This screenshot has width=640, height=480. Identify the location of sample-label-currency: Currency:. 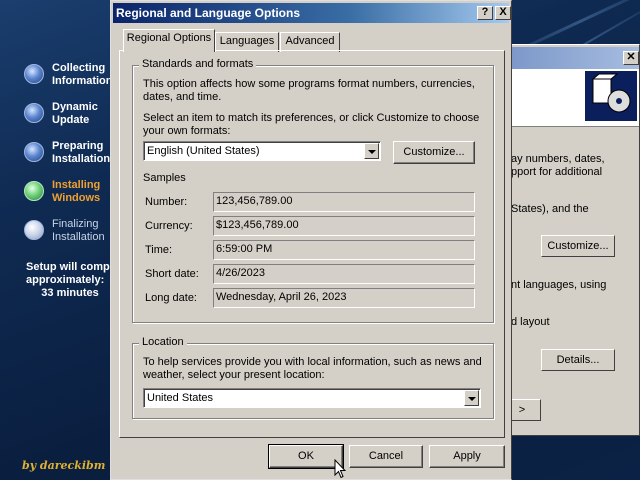
(169, 226).